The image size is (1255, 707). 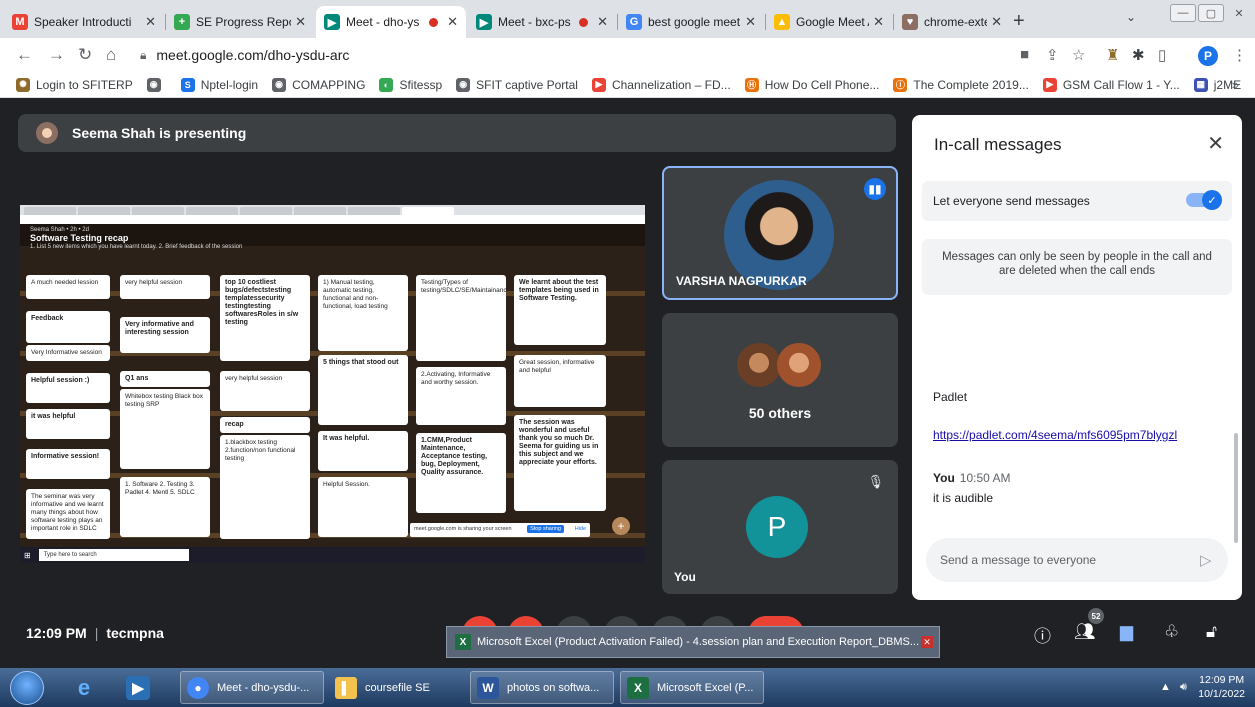 I want to click on new-tab-icon: +, so click(x=1019, y=21).